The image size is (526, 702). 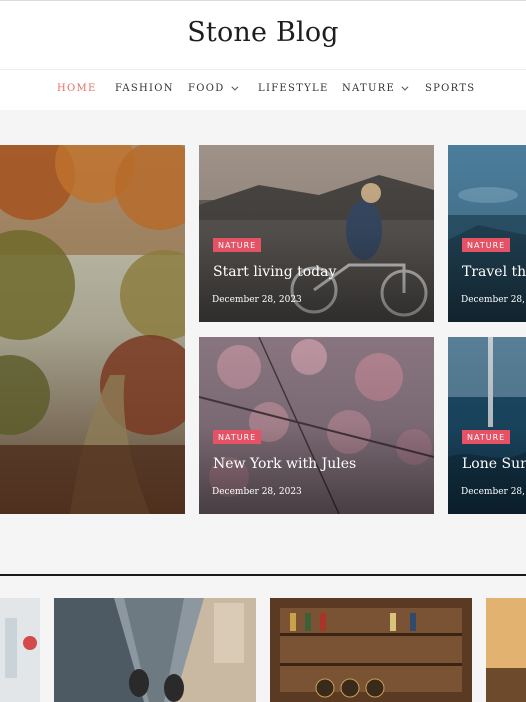 What do you see at coordinates (369, 88) in the screenshot?
I see `nav-item-nature-label: NATURE` at bounding box center [369, 88].